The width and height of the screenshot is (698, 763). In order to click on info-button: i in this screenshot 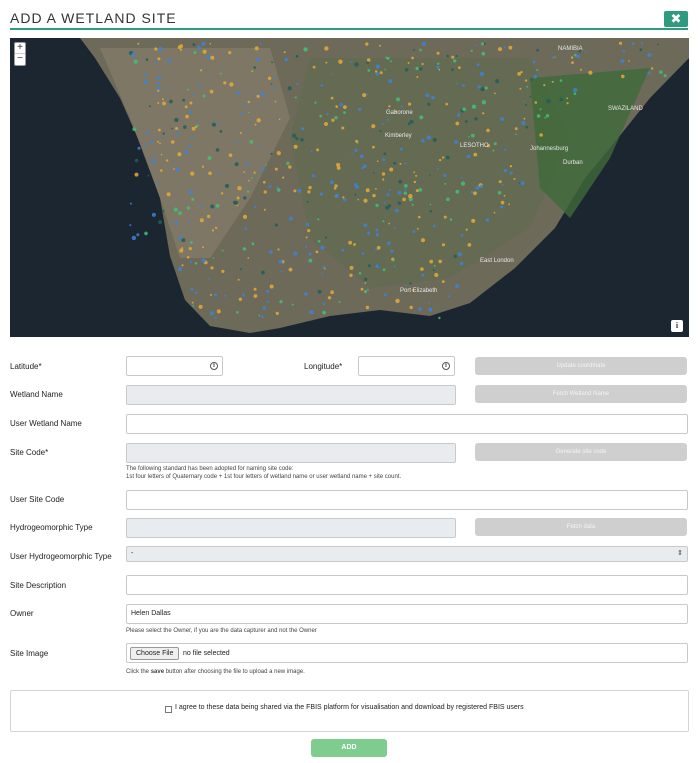, I will do `click(677, 326)`.